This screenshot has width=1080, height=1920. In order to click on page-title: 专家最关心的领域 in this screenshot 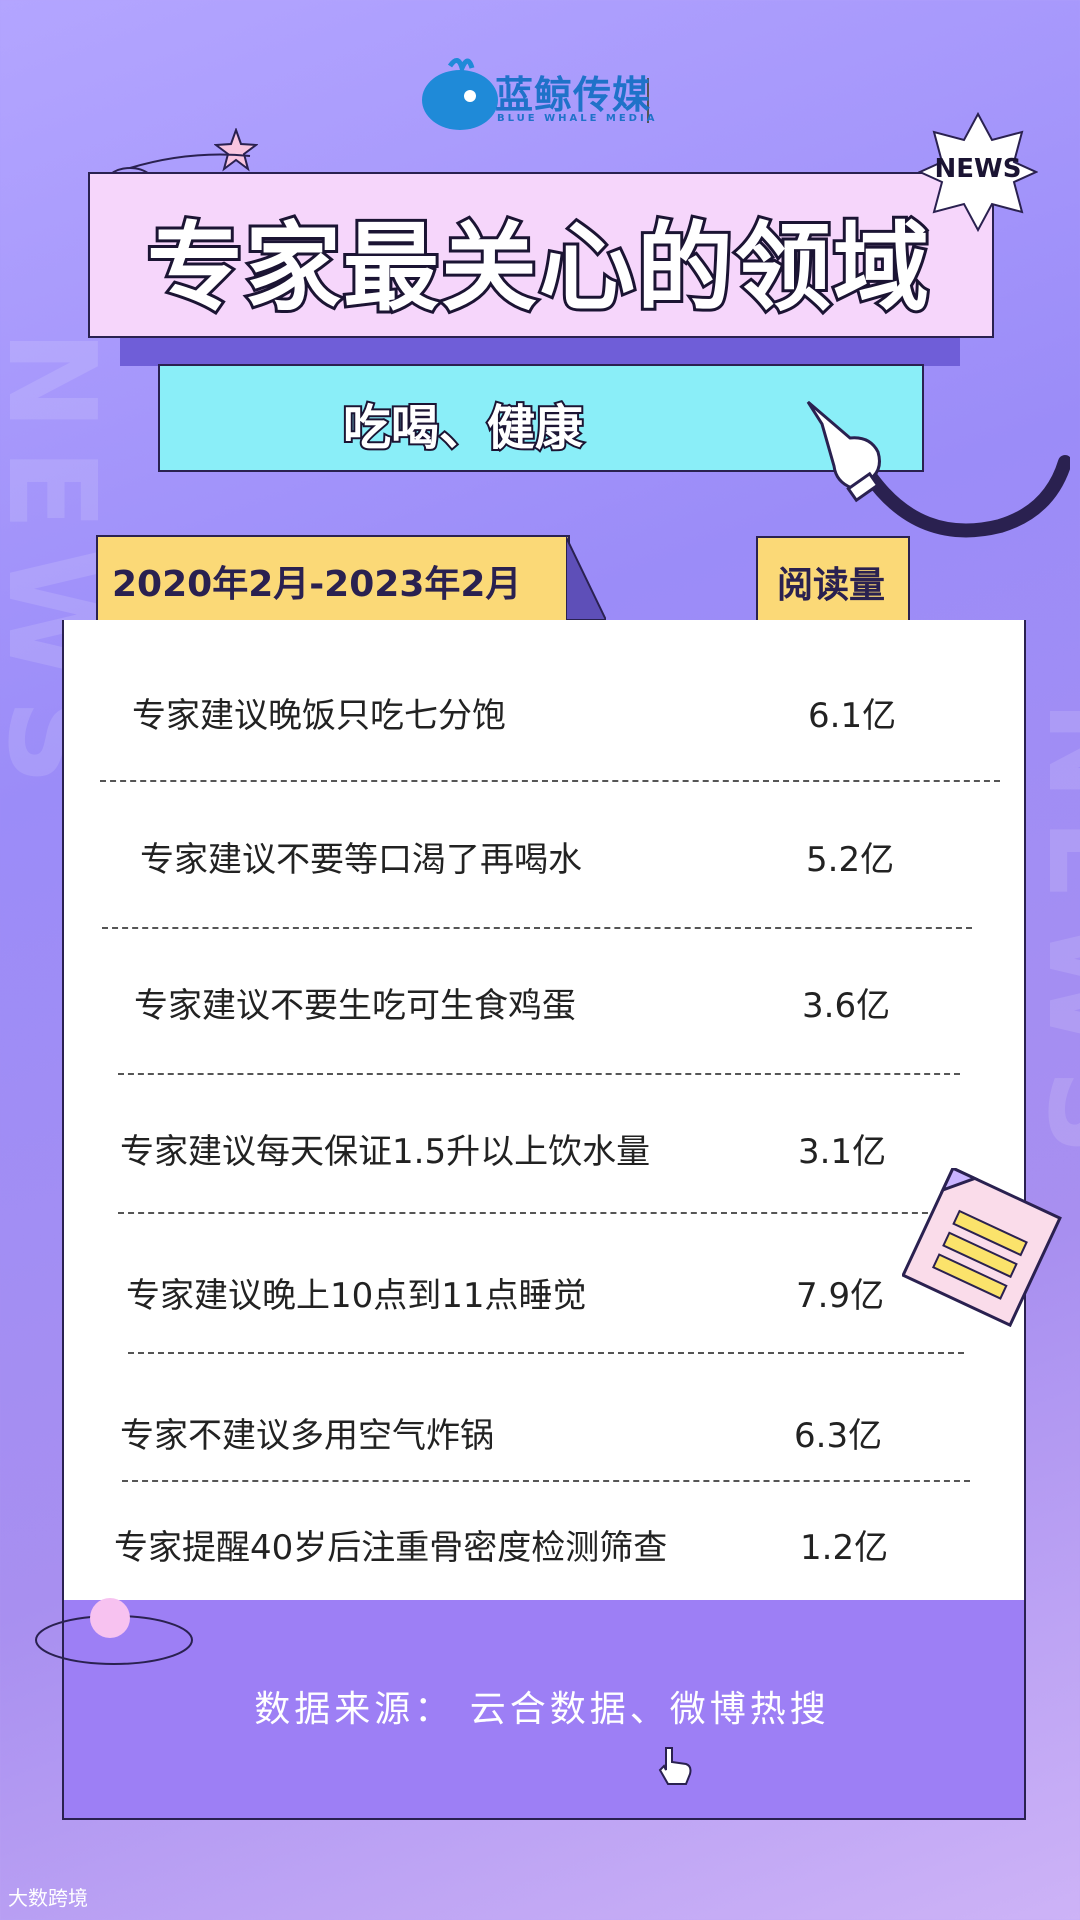, I will do `click(538, 268)`.